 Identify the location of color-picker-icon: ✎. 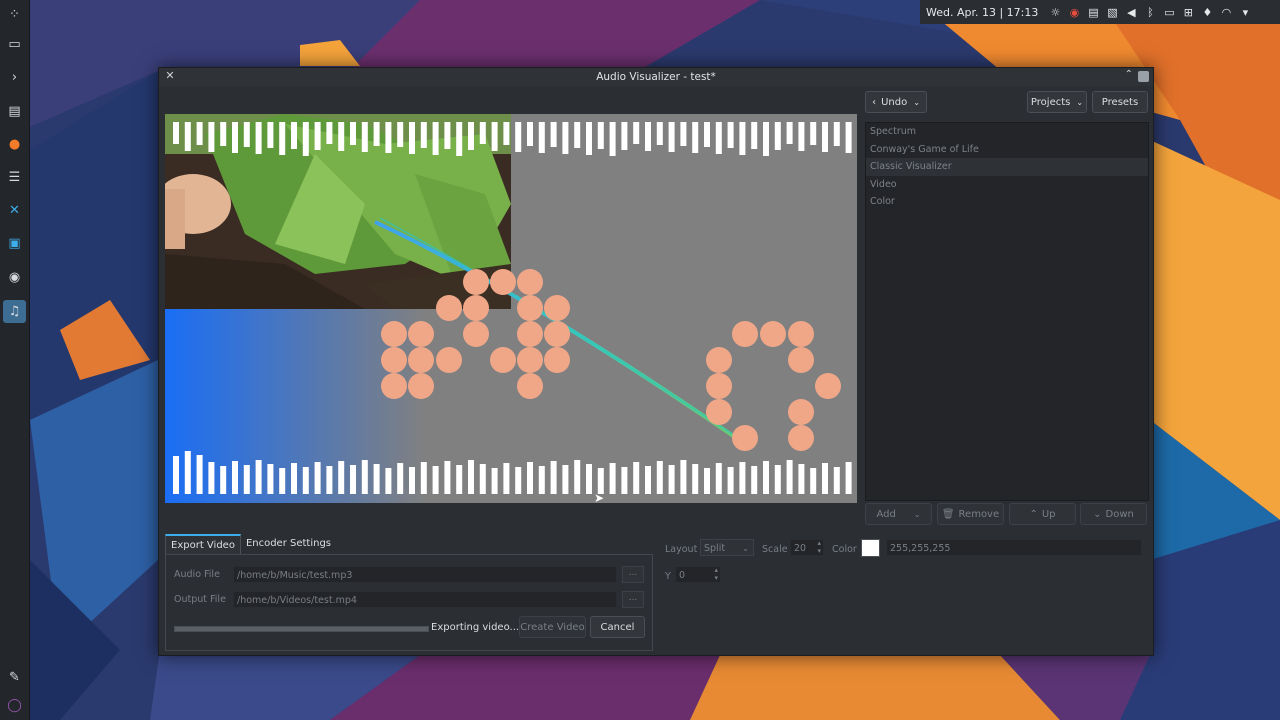
(14, 677).